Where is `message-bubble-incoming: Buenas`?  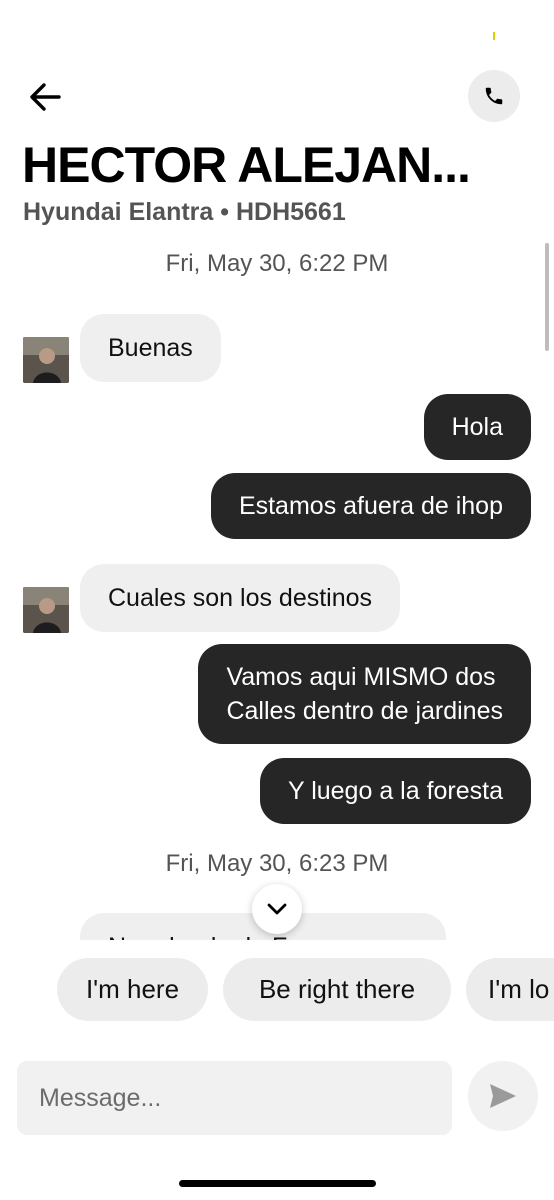 message-bubble-incoming: Buenas is located at coordinates (150, 348).